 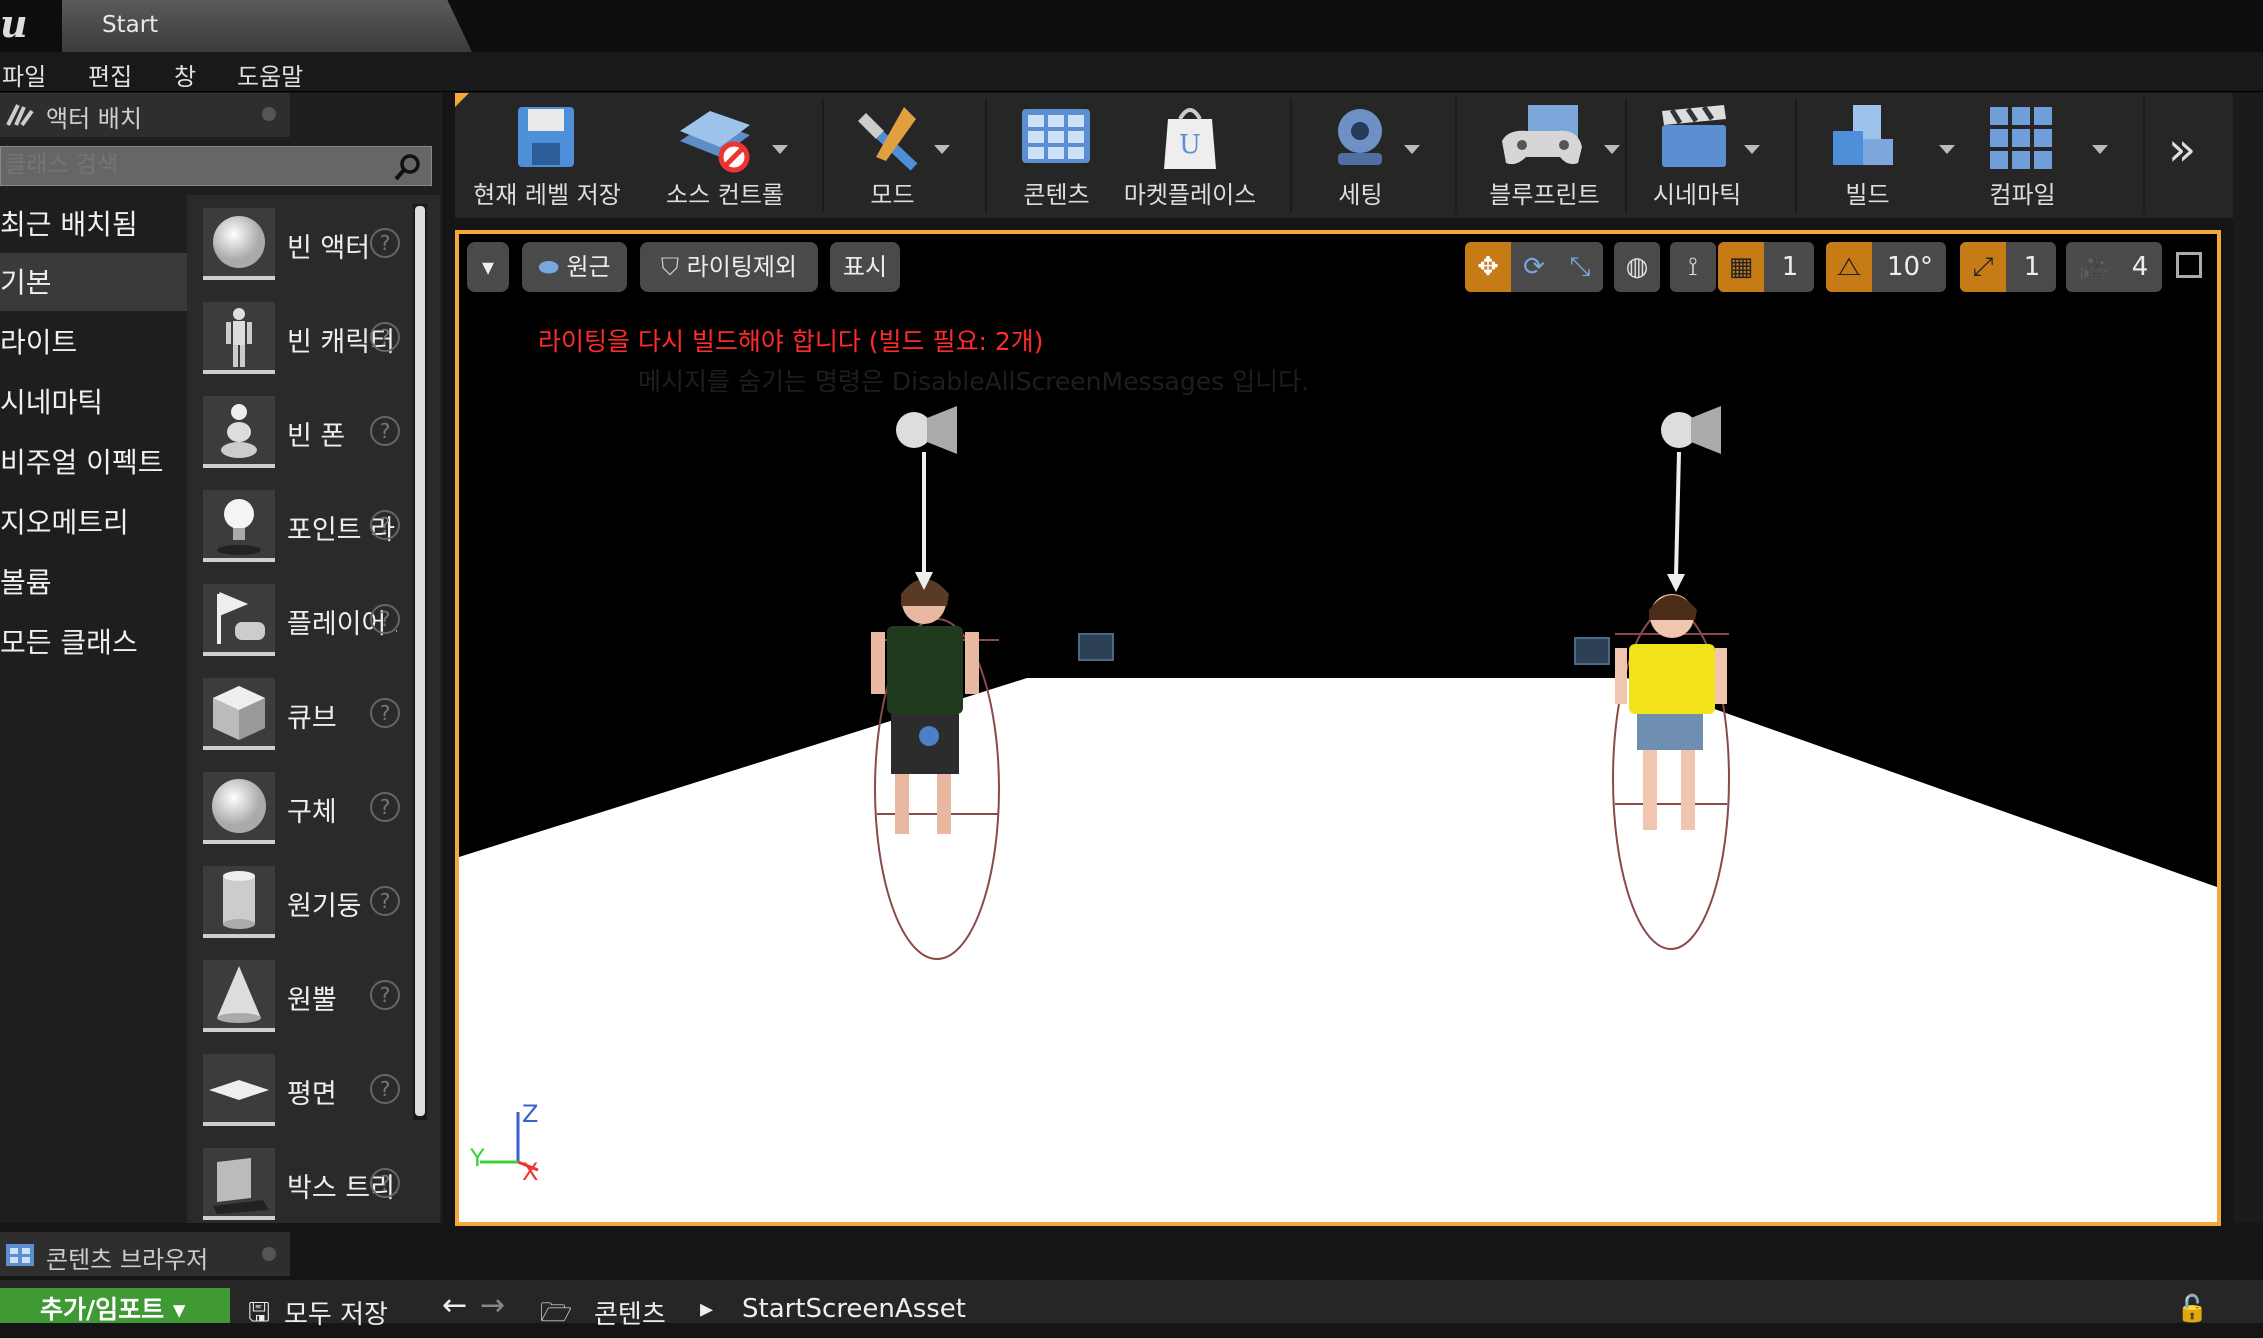 I want to click on source-control-button: 소스 컨트롤, so click(x=725, y=155).